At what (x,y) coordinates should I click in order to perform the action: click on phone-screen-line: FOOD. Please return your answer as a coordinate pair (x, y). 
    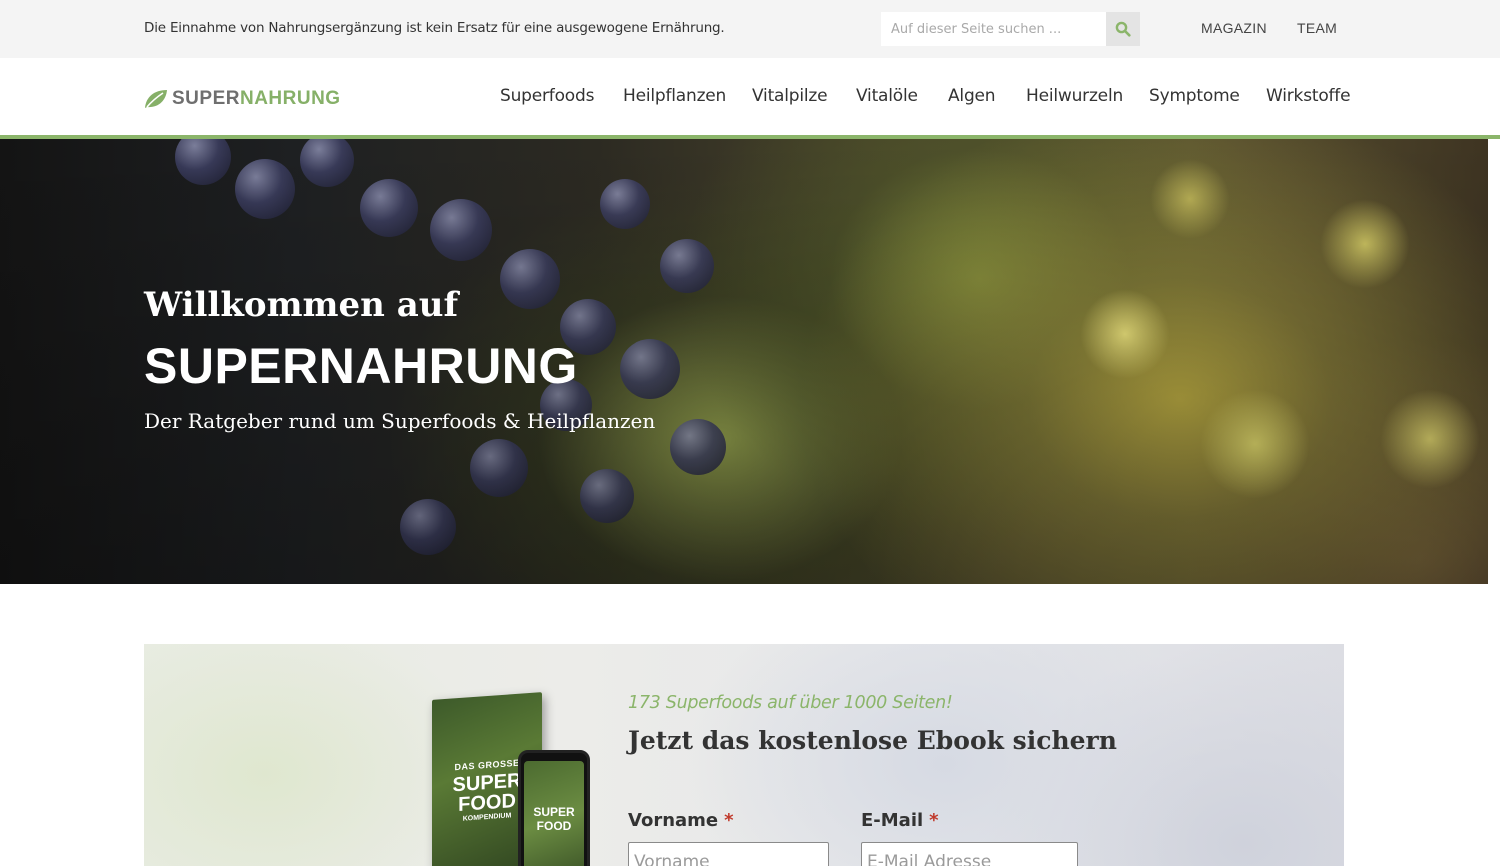
    Looking at the image, I should click on (554, 826).